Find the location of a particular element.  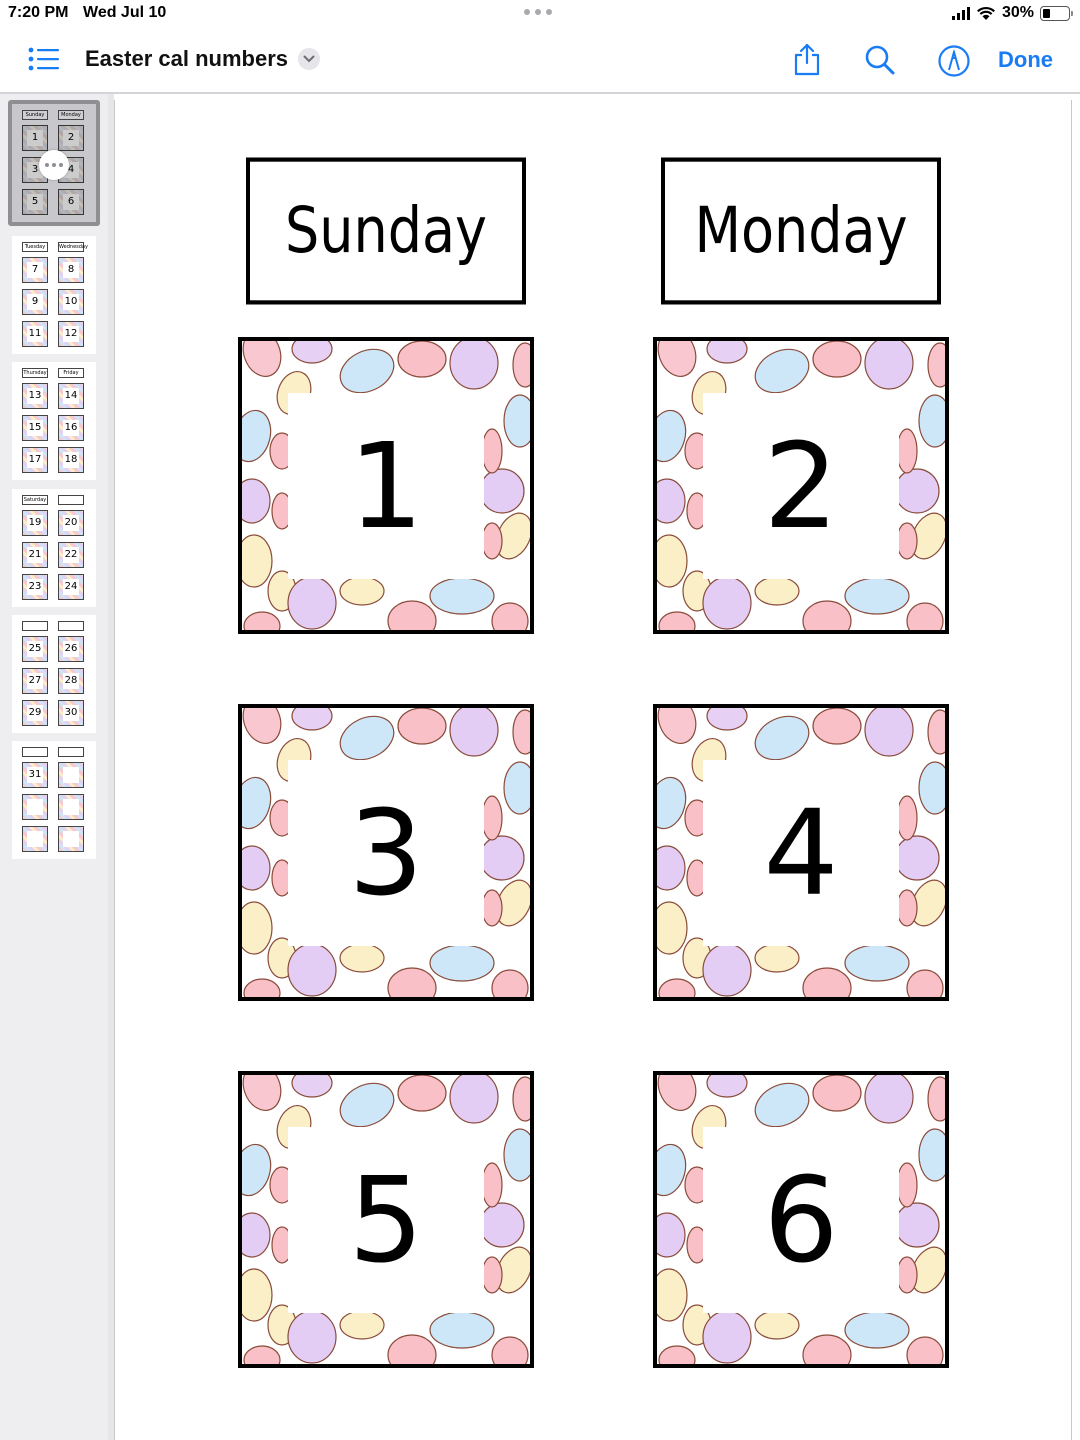

thumbnail-number: 30 is located at coordinates (71, 713).